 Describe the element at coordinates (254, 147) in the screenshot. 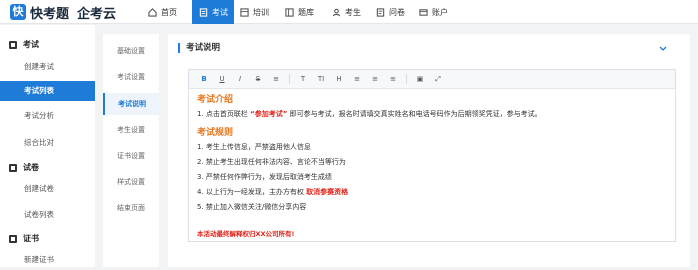

I see `rule-item: 1. 考生上传信息，严禁盗用他人信息` at that location.